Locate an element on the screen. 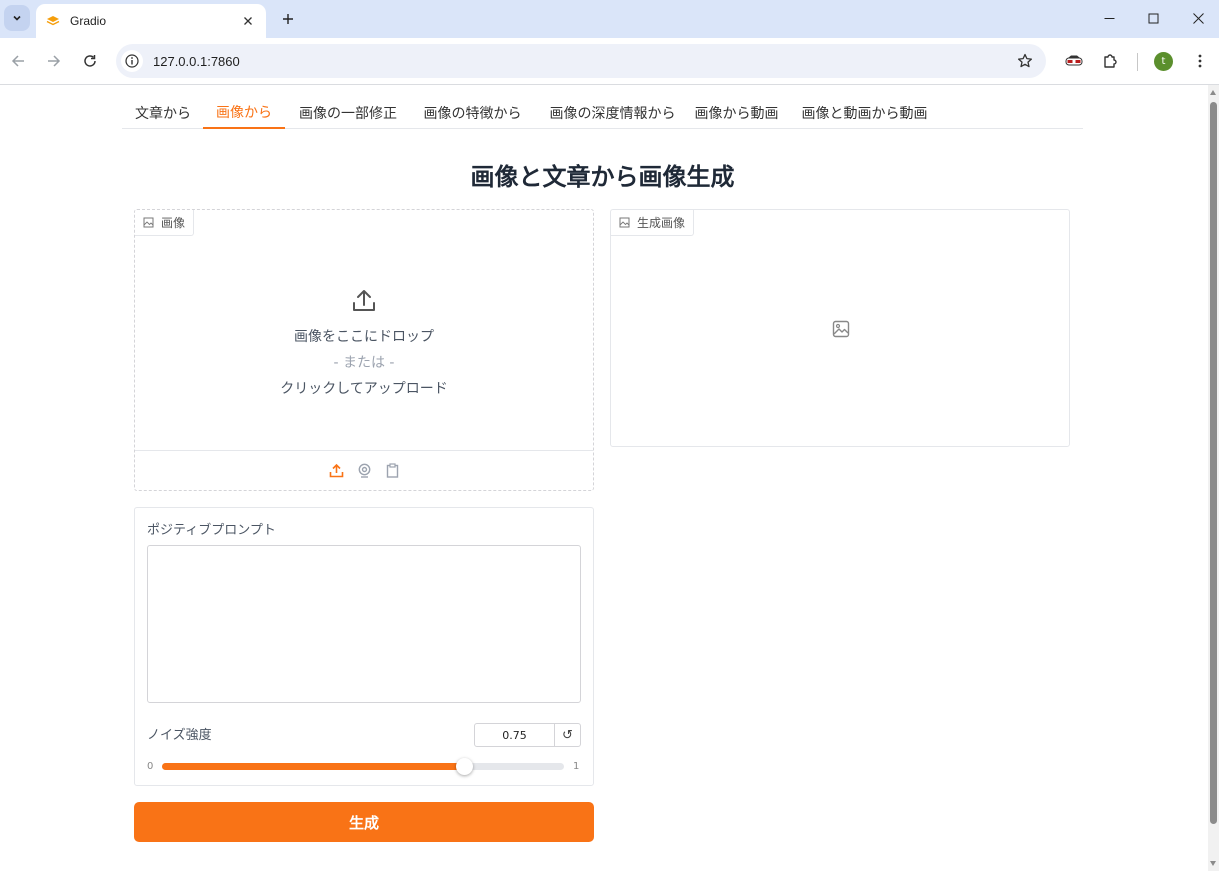  browser-toolbar: 127.0.0.1:7860 t is located at coordinates (609, 61).